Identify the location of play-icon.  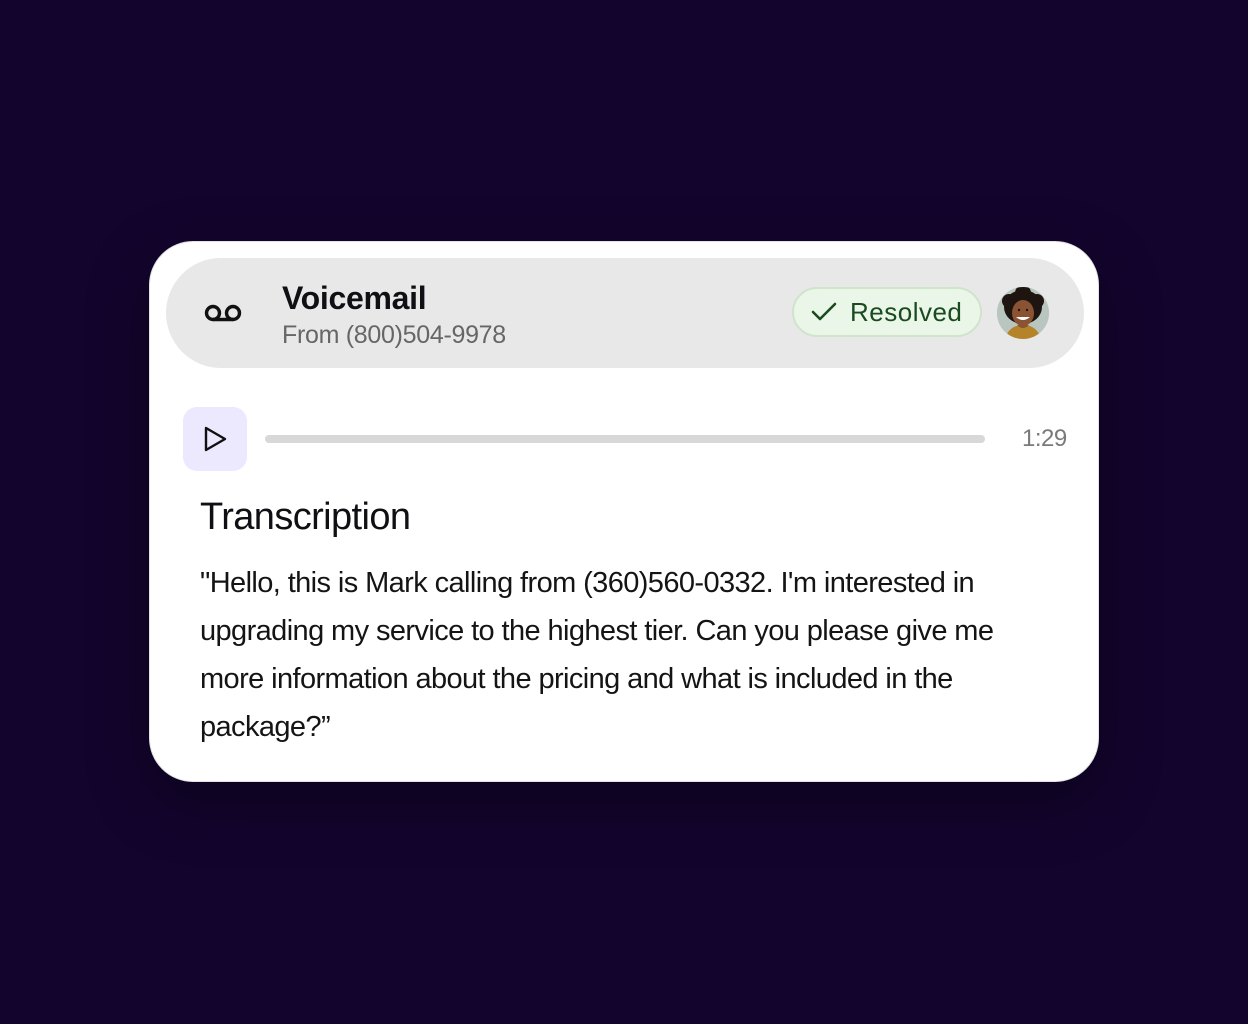
(215, 439).